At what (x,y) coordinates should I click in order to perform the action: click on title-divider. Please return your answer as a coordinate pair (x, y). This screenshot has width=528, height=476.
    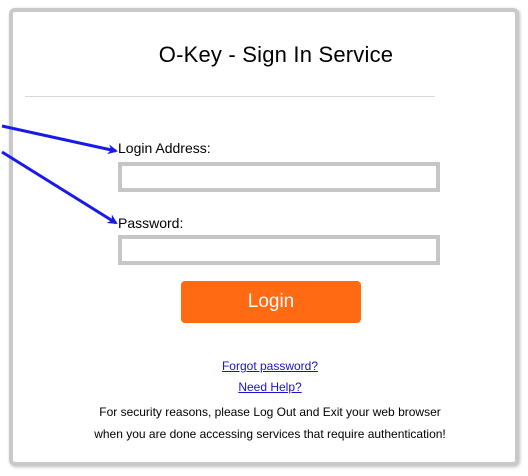
    Looking at the image, I should click on (230, 96).